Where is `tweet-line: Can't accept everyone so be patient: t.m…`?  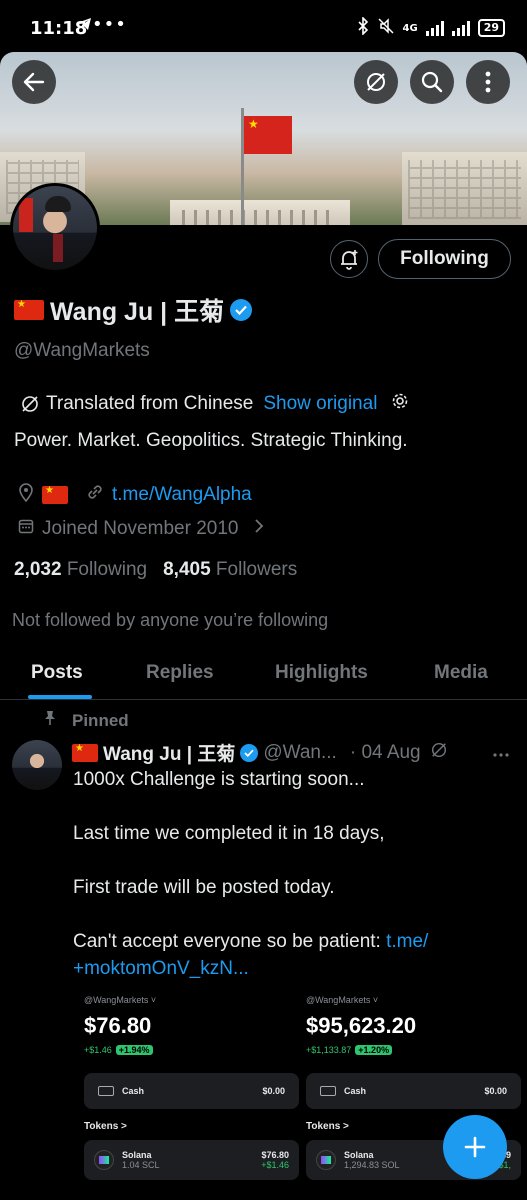 tweet-line: Can't accept everyone so be patient: t.m… is located at coordinates (251, 955).